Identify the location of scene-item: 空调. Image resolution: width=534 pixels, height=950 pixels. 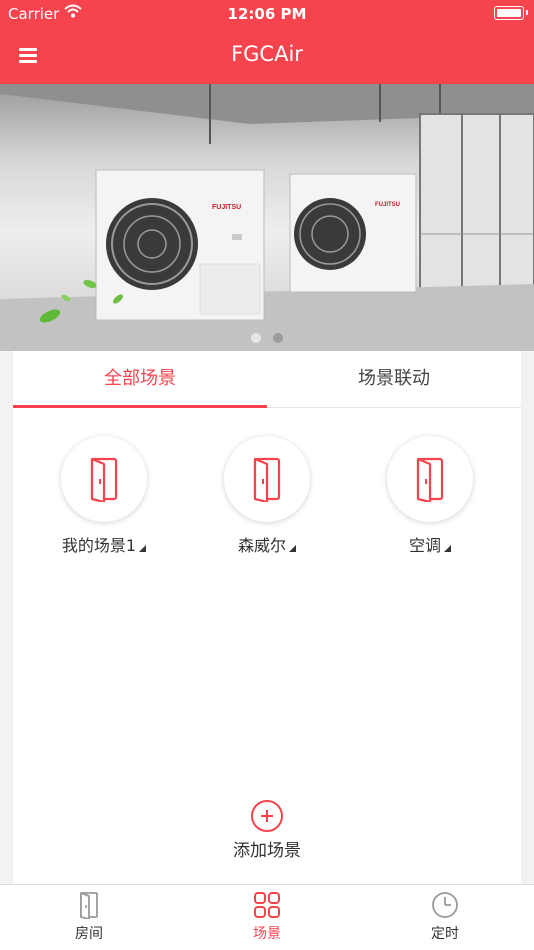
(430, 496).